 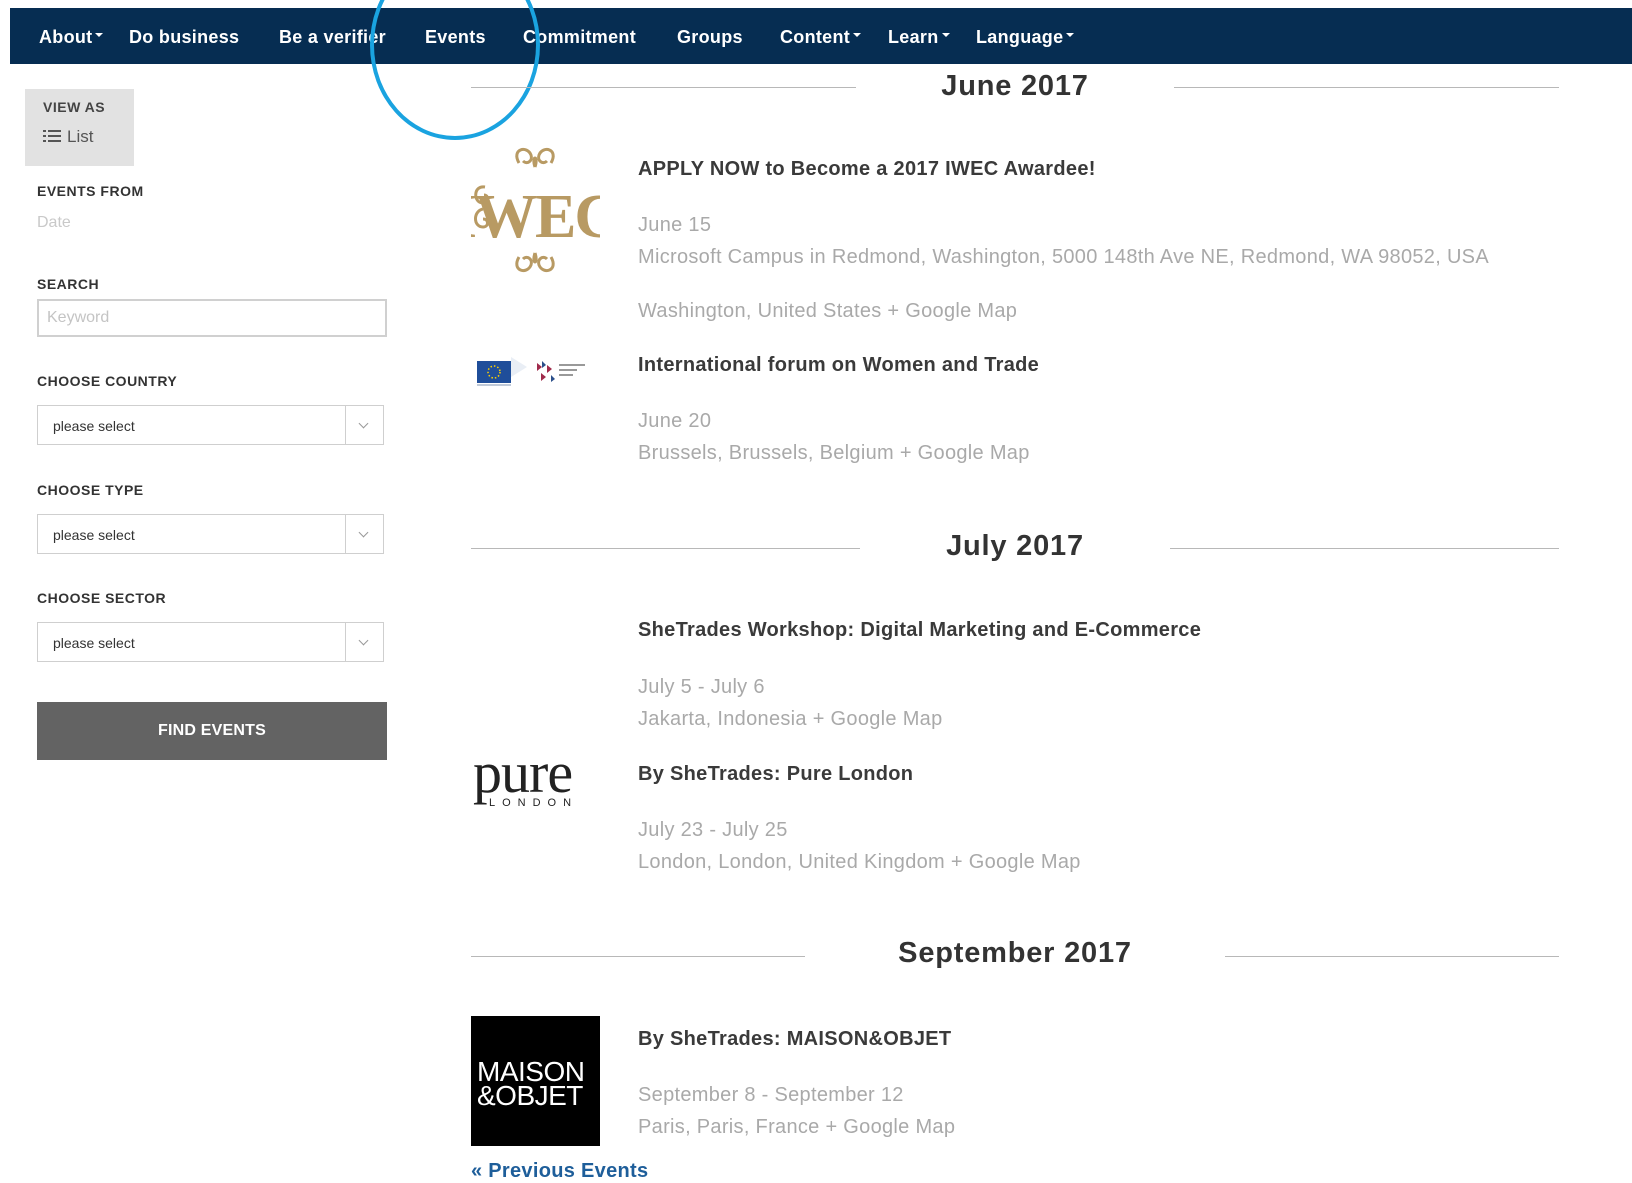 I want to click on search-label: SEARCH, so click(x=68, y=284).